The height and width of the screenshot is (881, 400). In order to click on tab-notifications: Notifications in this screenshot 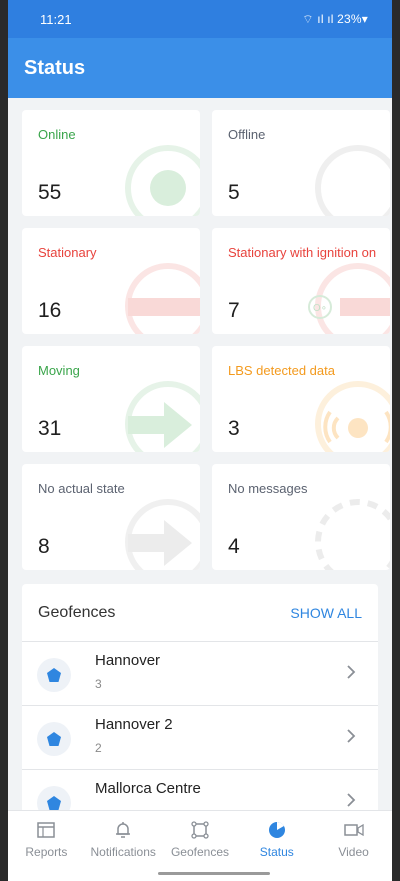, I will do `click(123, 837)`.